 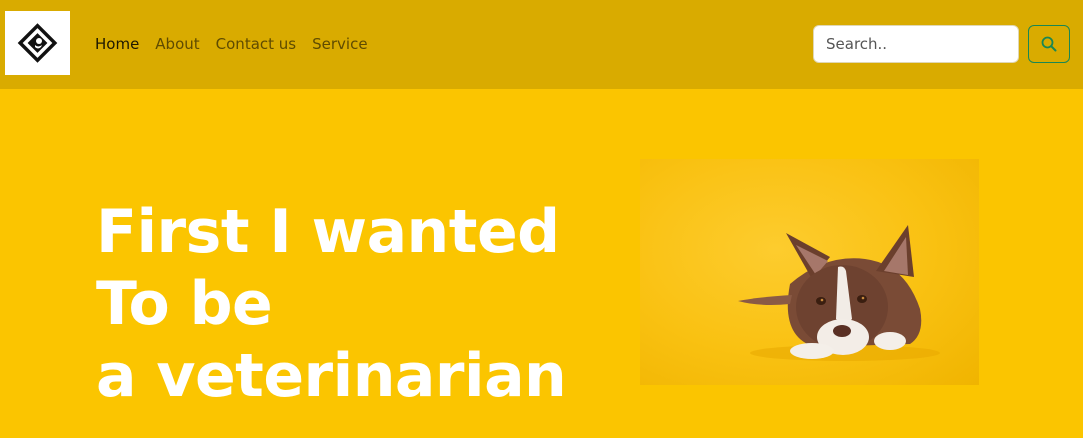 What do you see at coordinates (331, 376) in the screenshot?
I see `hero-heading-line-3: a veterinarian` at bounding box center [331, 376].